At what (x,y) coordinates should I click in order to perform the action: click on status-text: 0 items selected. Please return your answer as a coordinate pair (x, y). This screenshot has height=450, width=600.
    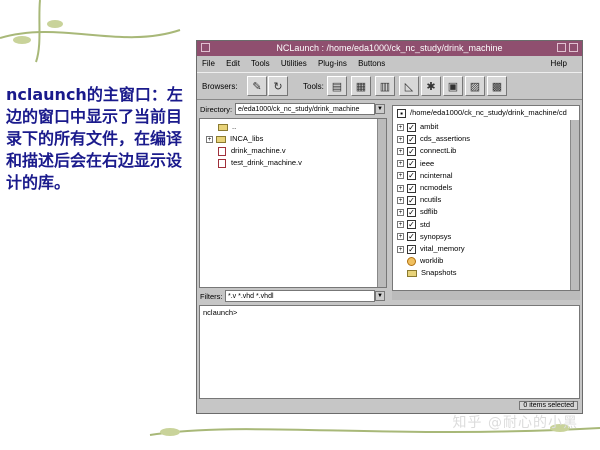
    Looking at the image, I should click on (548, 405).